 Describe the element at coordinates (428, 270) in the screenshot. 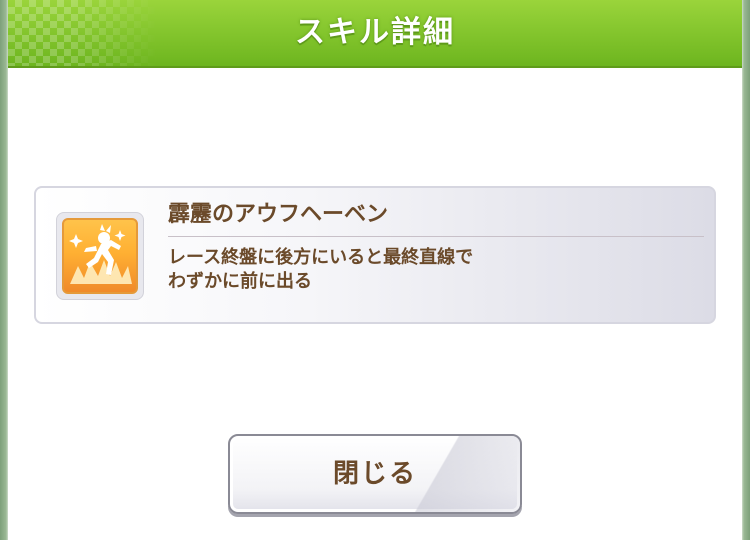

I see `skill-description: レース終盤に後方にいると最終直線で わずかに前に出る` at that location.